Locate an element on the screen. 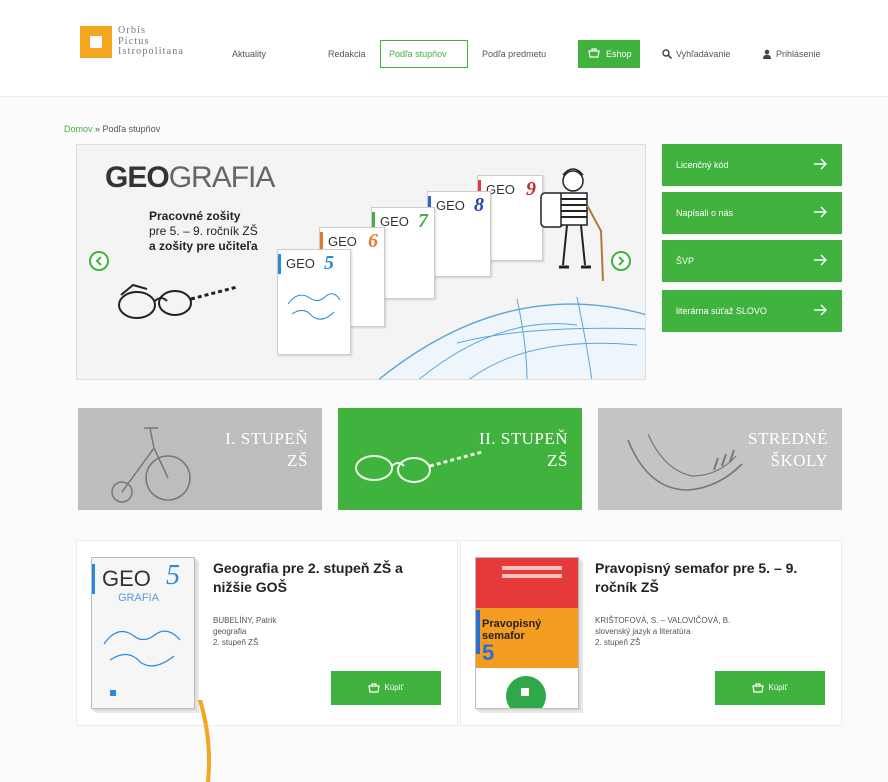 Image resolution: width=888 pixels, height=782 pixels. workbook-title: GEO 5 is located at coordinates (310, 263).